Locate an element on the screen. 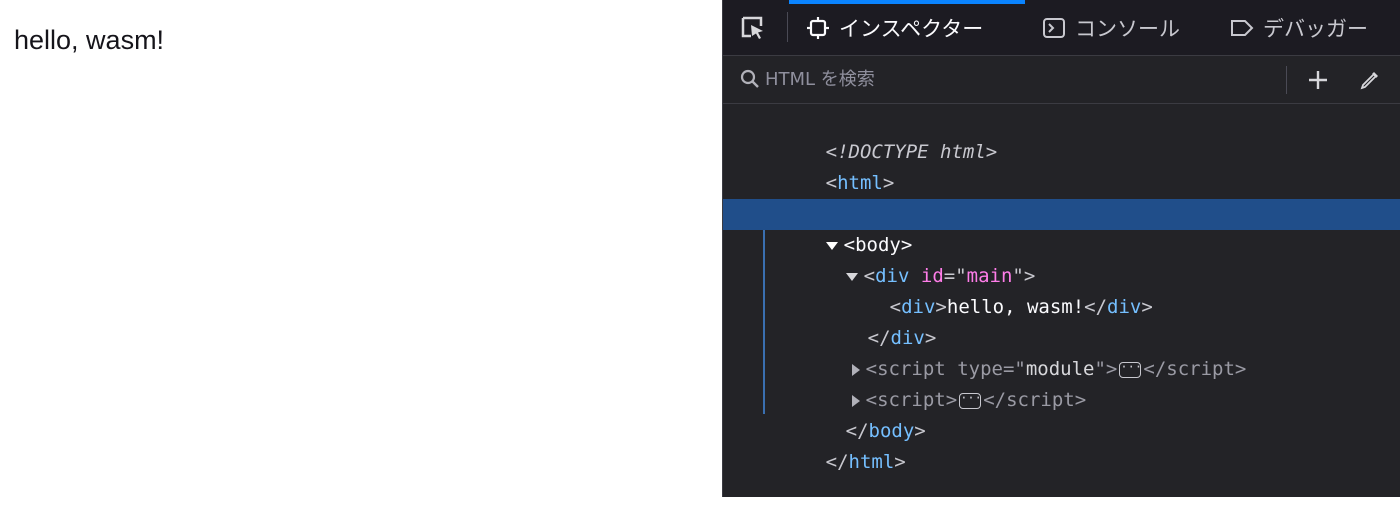 The width and height of the screenshot is (1400, 509). tab-console: コンソール is located at coordinates (1110, 27).